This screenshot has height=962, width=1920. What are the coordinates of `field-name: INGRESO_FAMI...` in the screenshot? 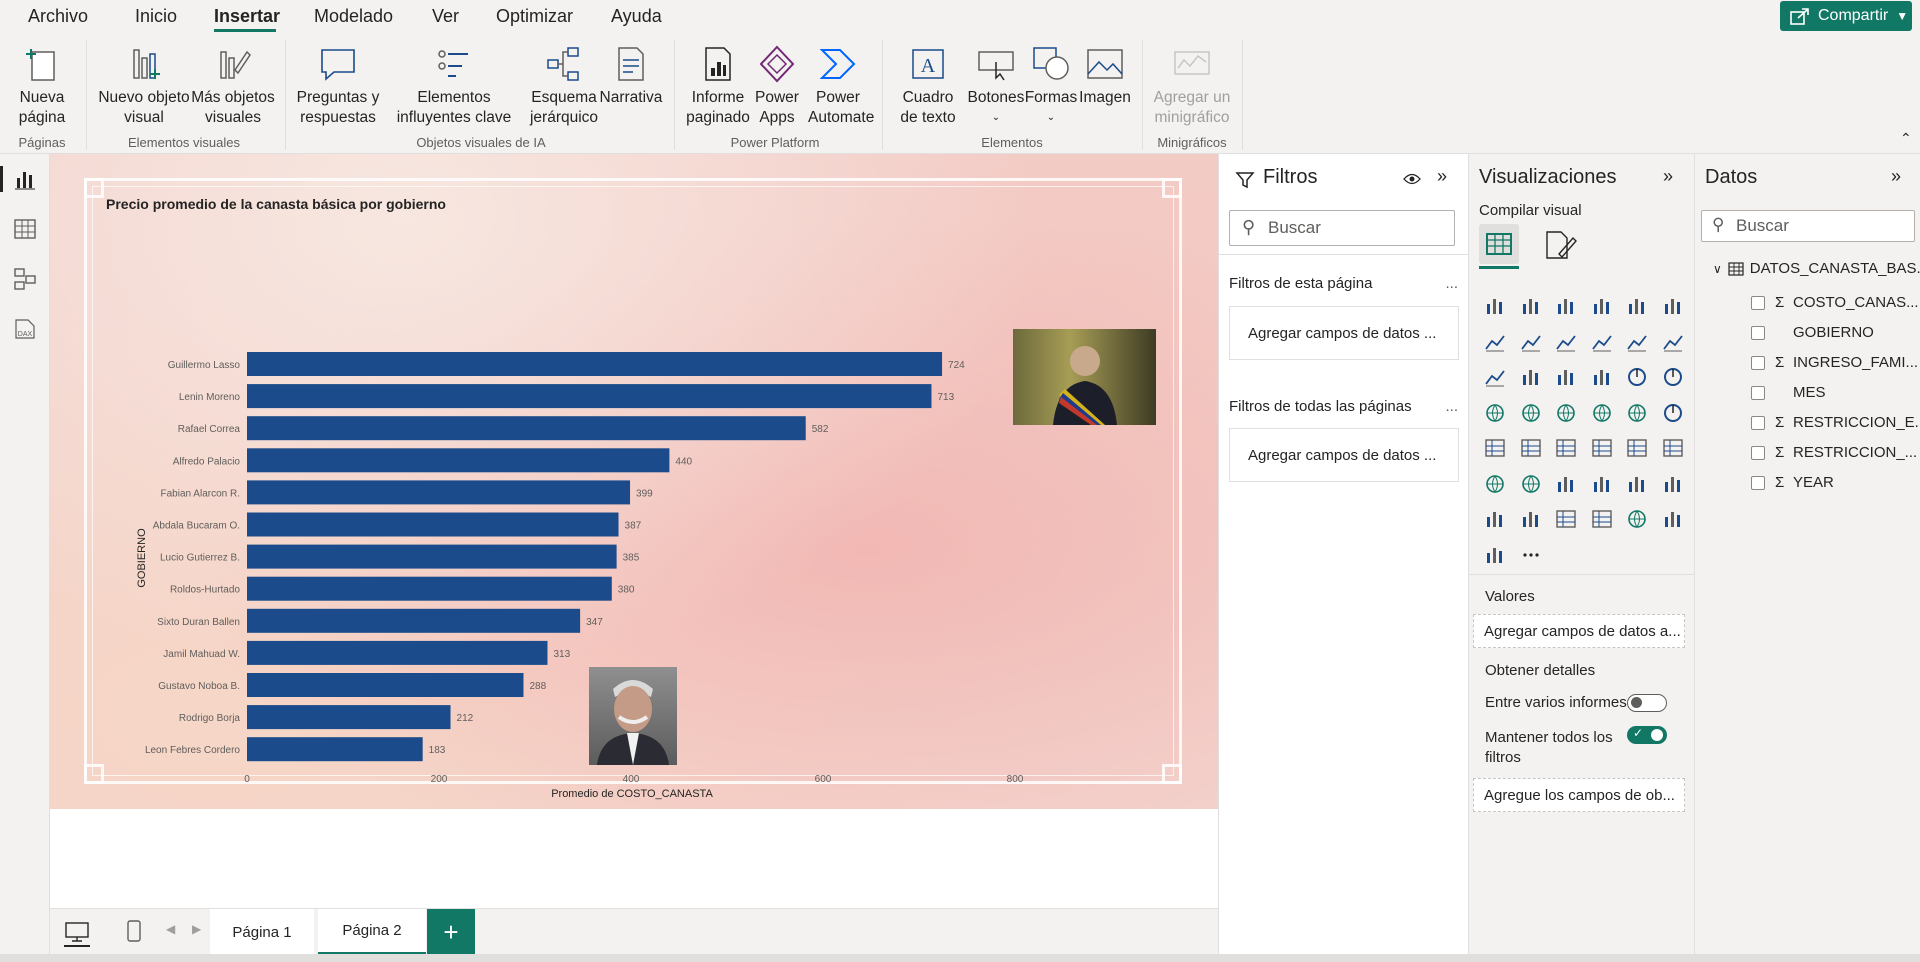 It's located at (1855, 362).